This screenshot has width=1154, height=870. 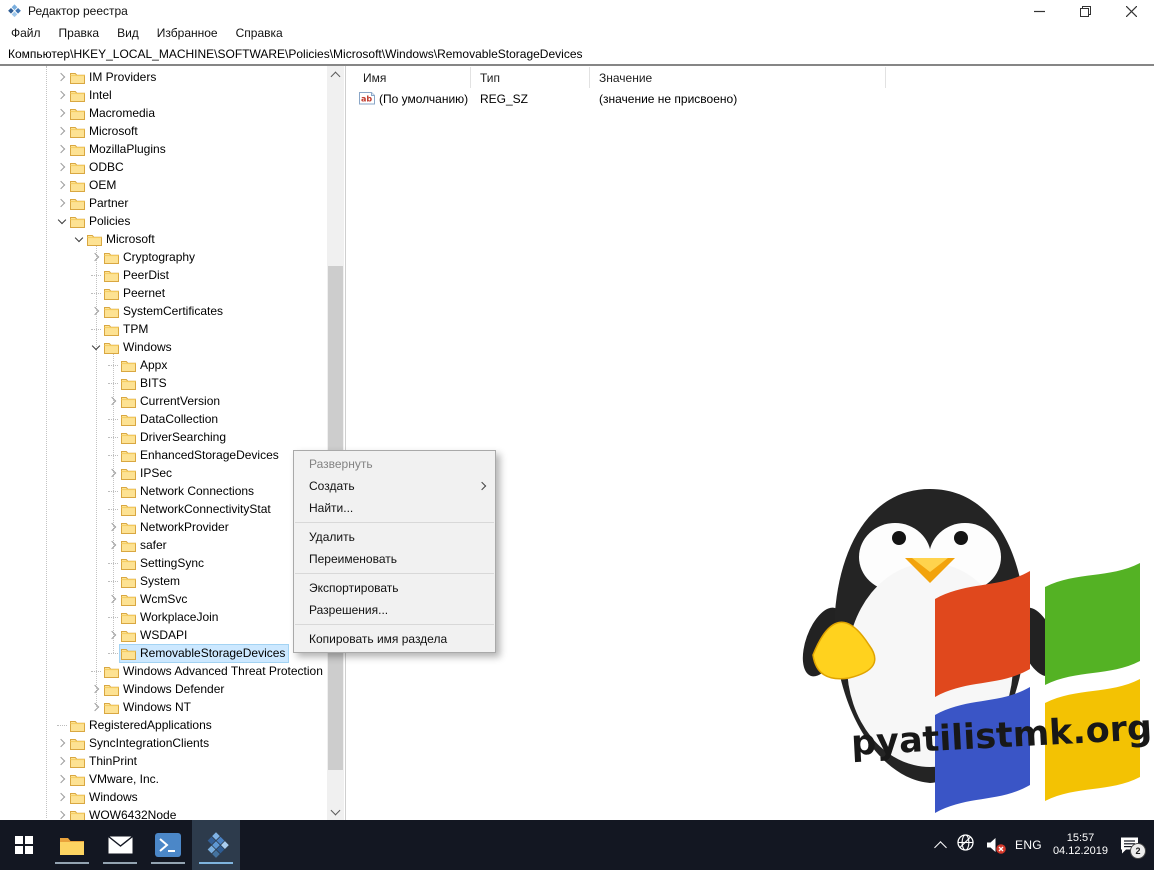 What do you see at coordinates (1131, 11) in the screenshot?
I see `close-button` at bounding box center [1131, 11].